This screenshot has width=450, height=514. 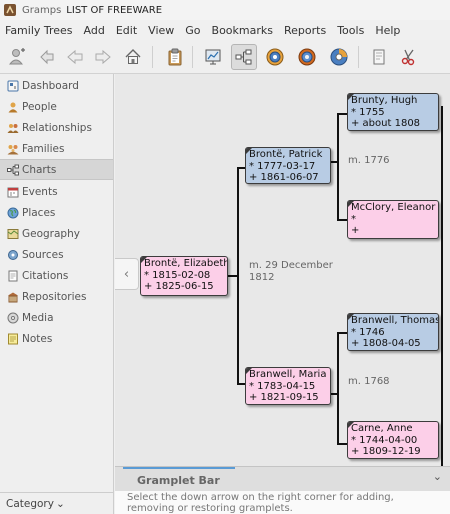 What do you see at coordinates (386, 343) in the screenshot?
I see `person-death: + 1808-04-05` at bounding box center [386, 343].